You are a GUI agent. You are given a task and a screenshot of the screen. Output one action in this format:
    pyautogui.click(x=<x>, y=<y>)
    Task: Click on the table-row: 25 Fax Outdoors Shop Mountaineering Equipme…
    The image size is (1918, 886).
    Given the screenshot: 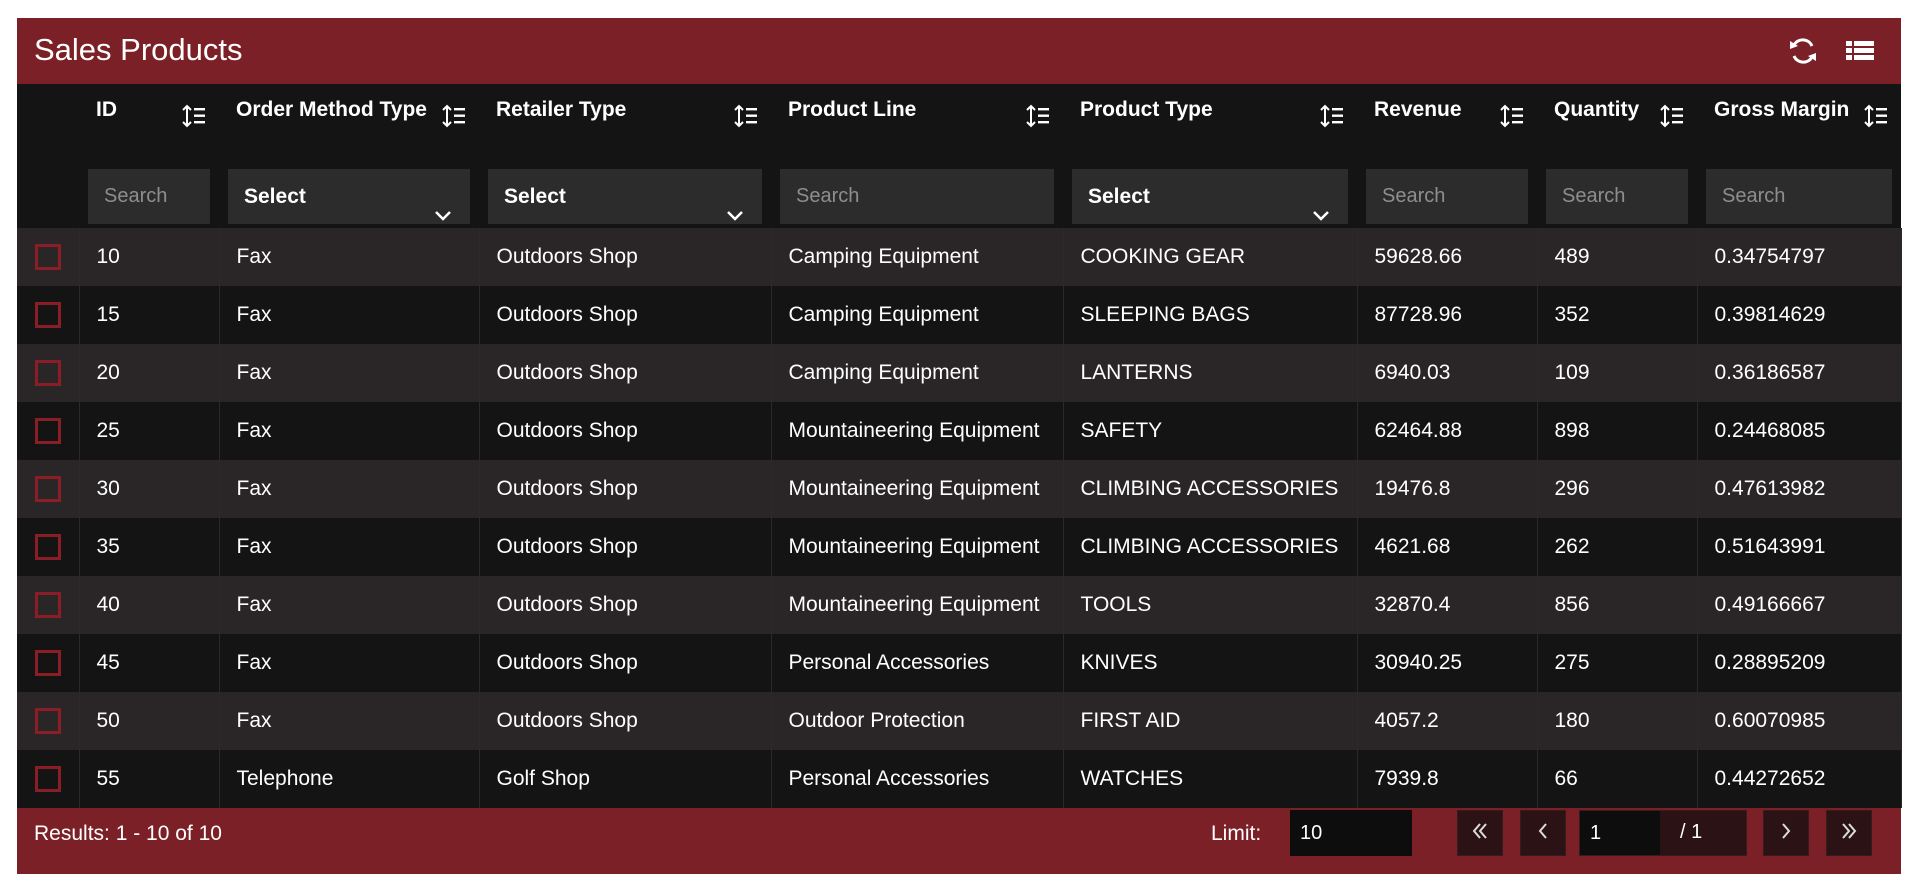 What is the action you would take?
    pyautogui.click(x=959, y=431)
    